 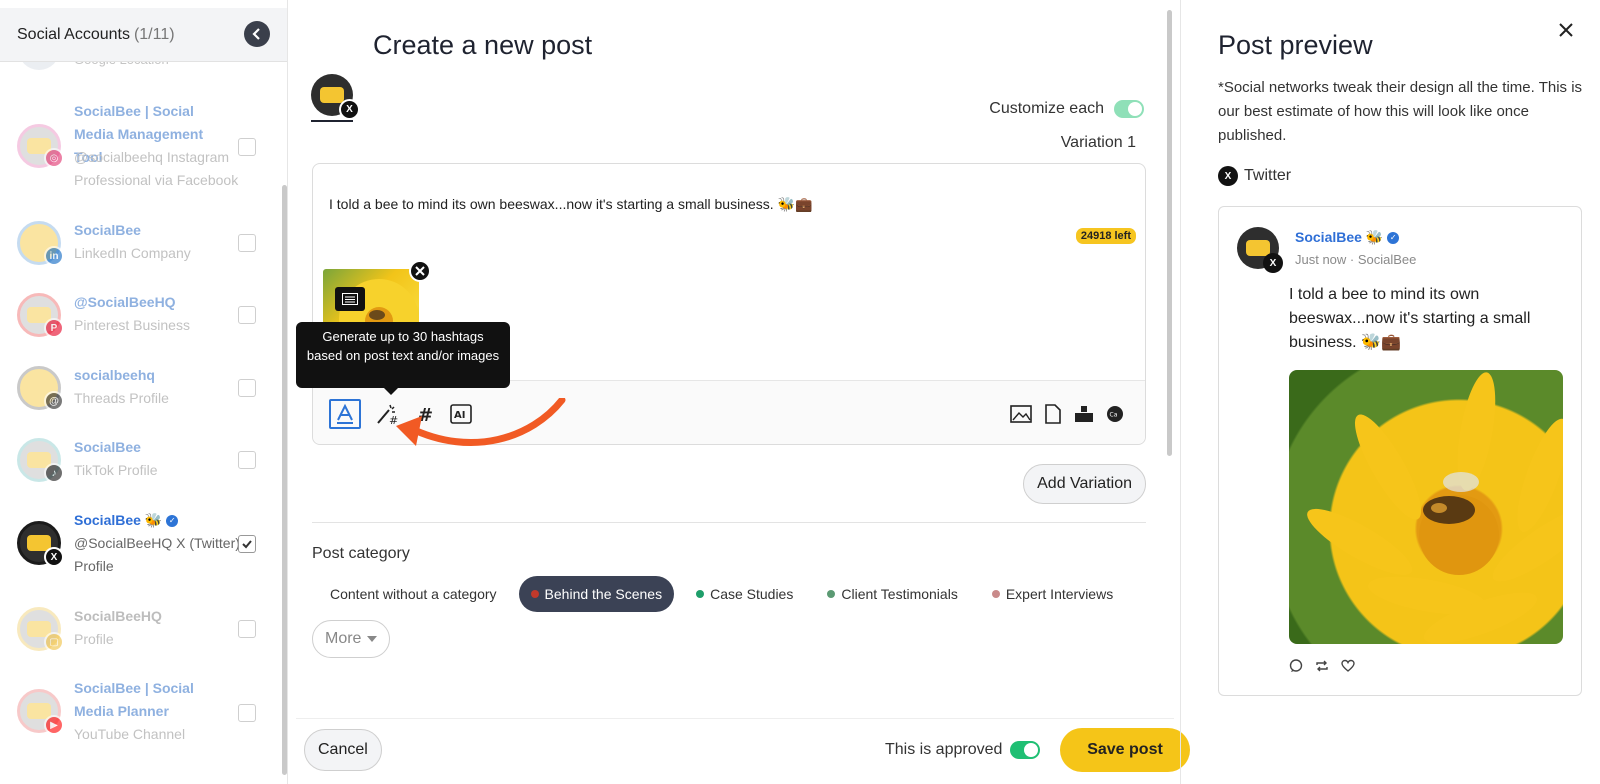 I want to click on close-button, so click(x=1566, y=31).